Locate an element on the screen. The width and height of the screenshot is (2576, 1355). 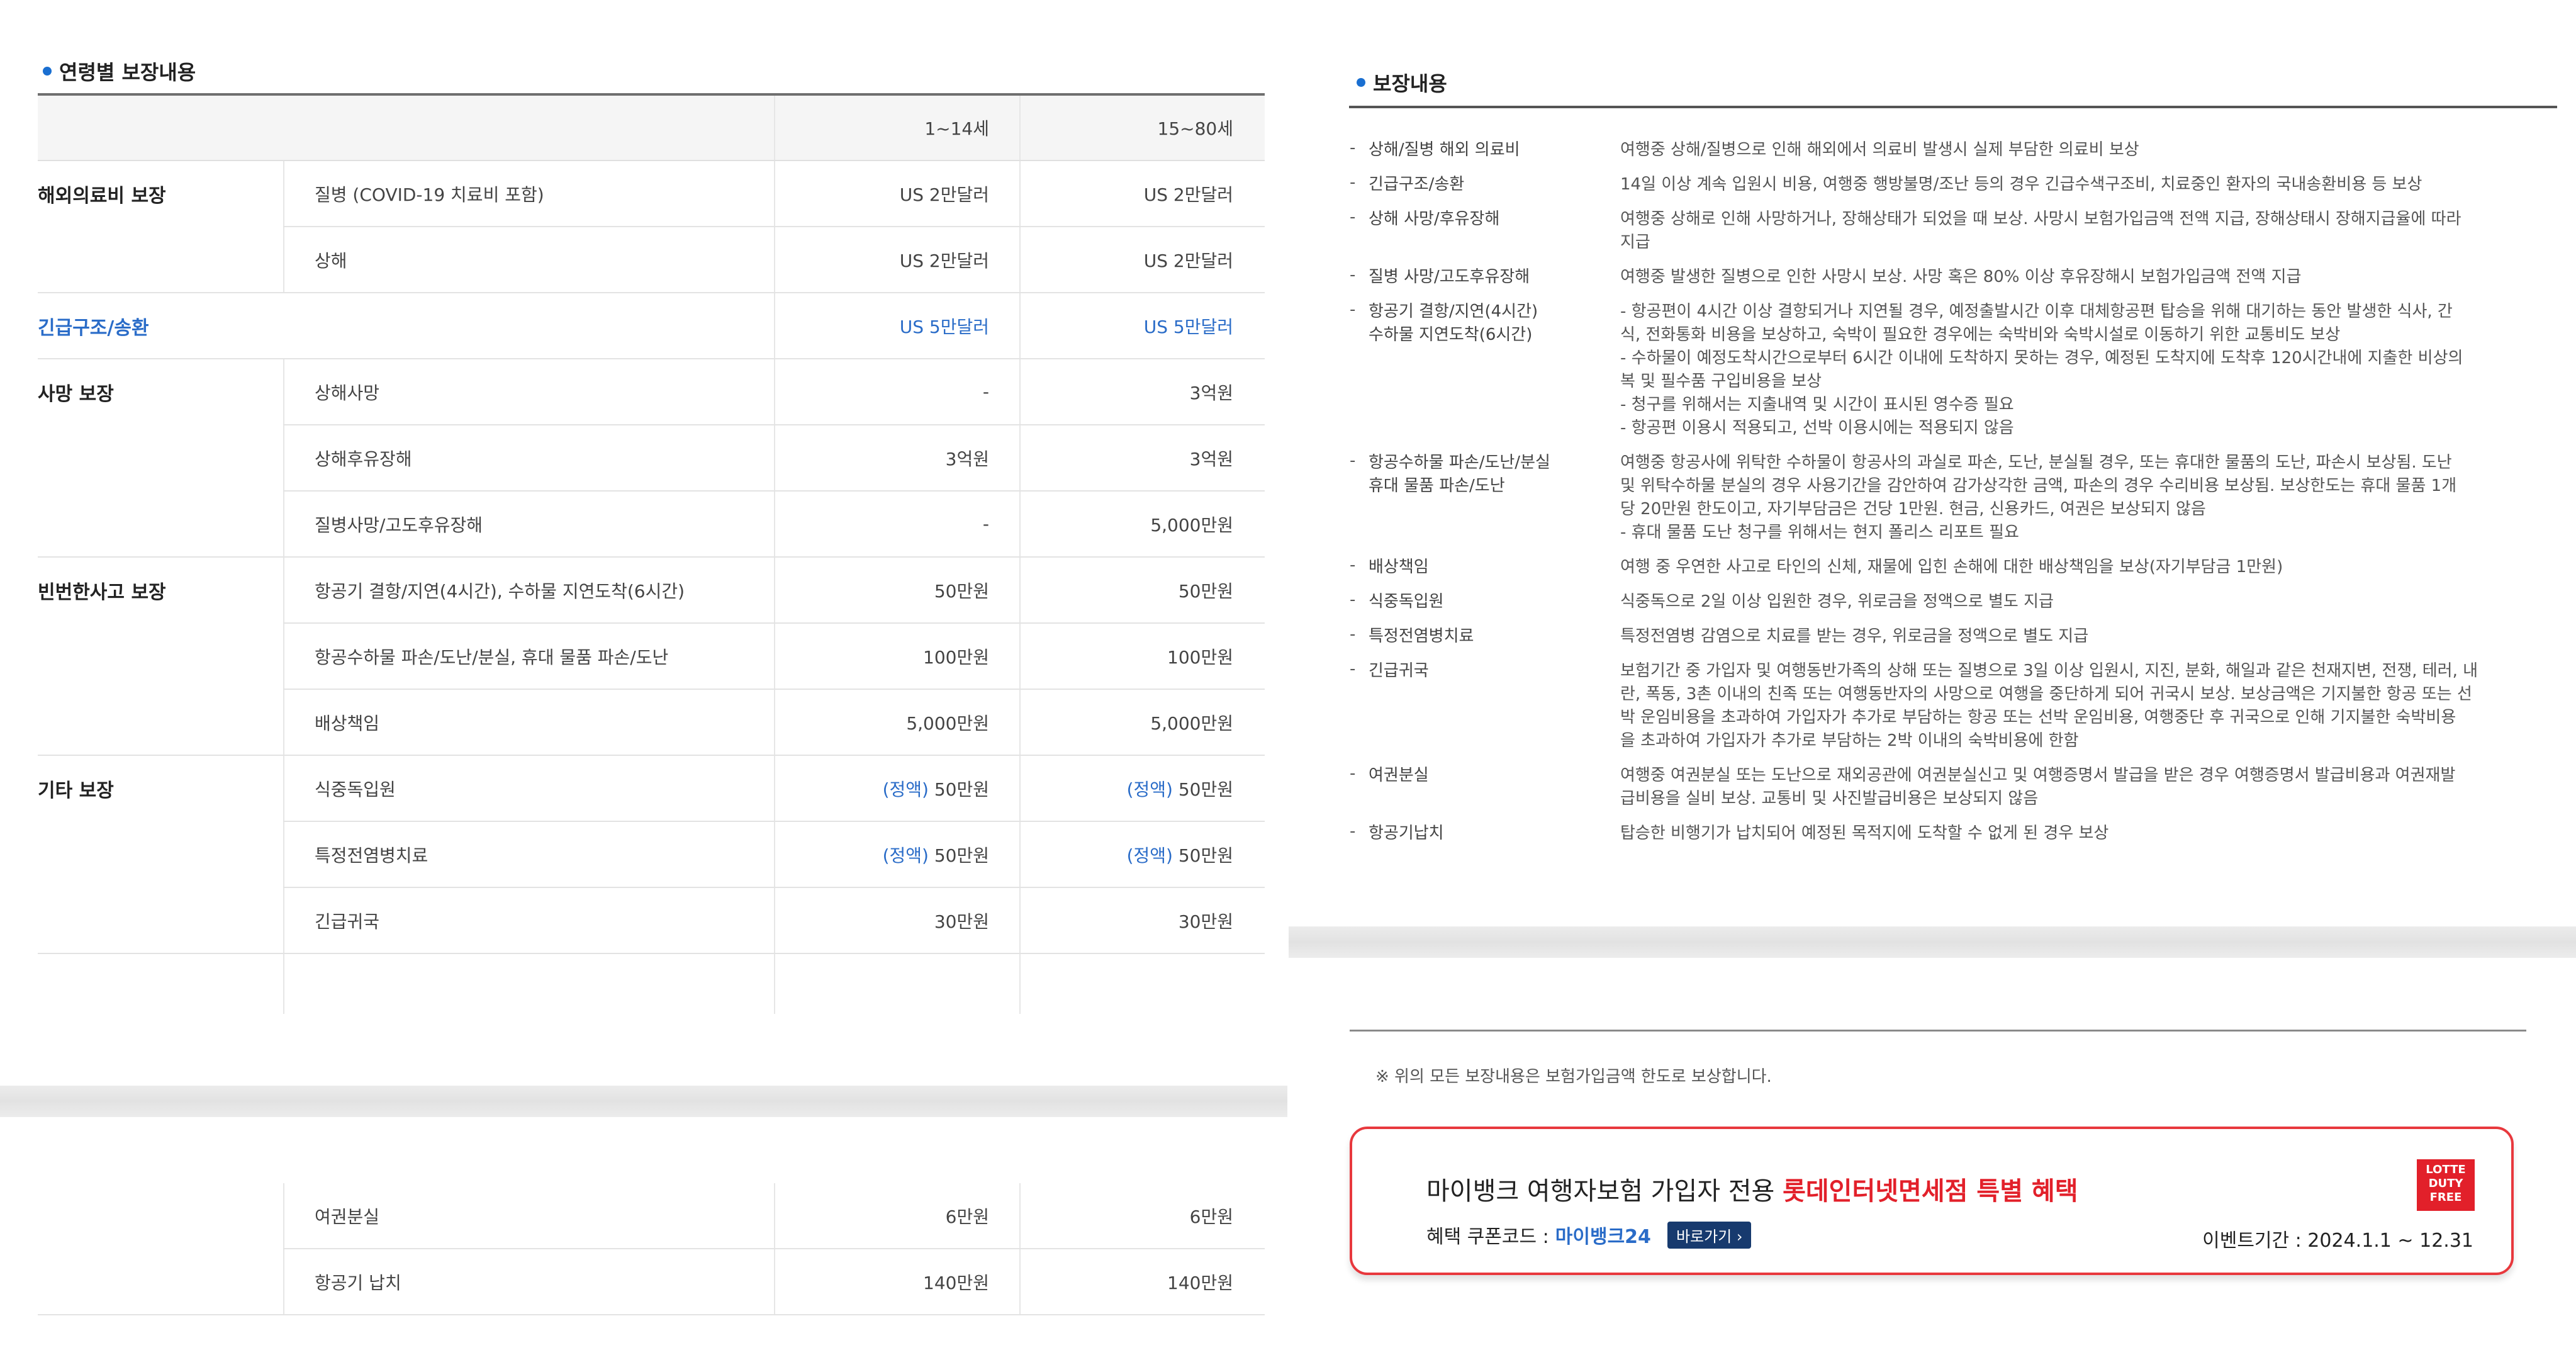
row-item: 특정전염병치료 is located at coordinates (371, 855).